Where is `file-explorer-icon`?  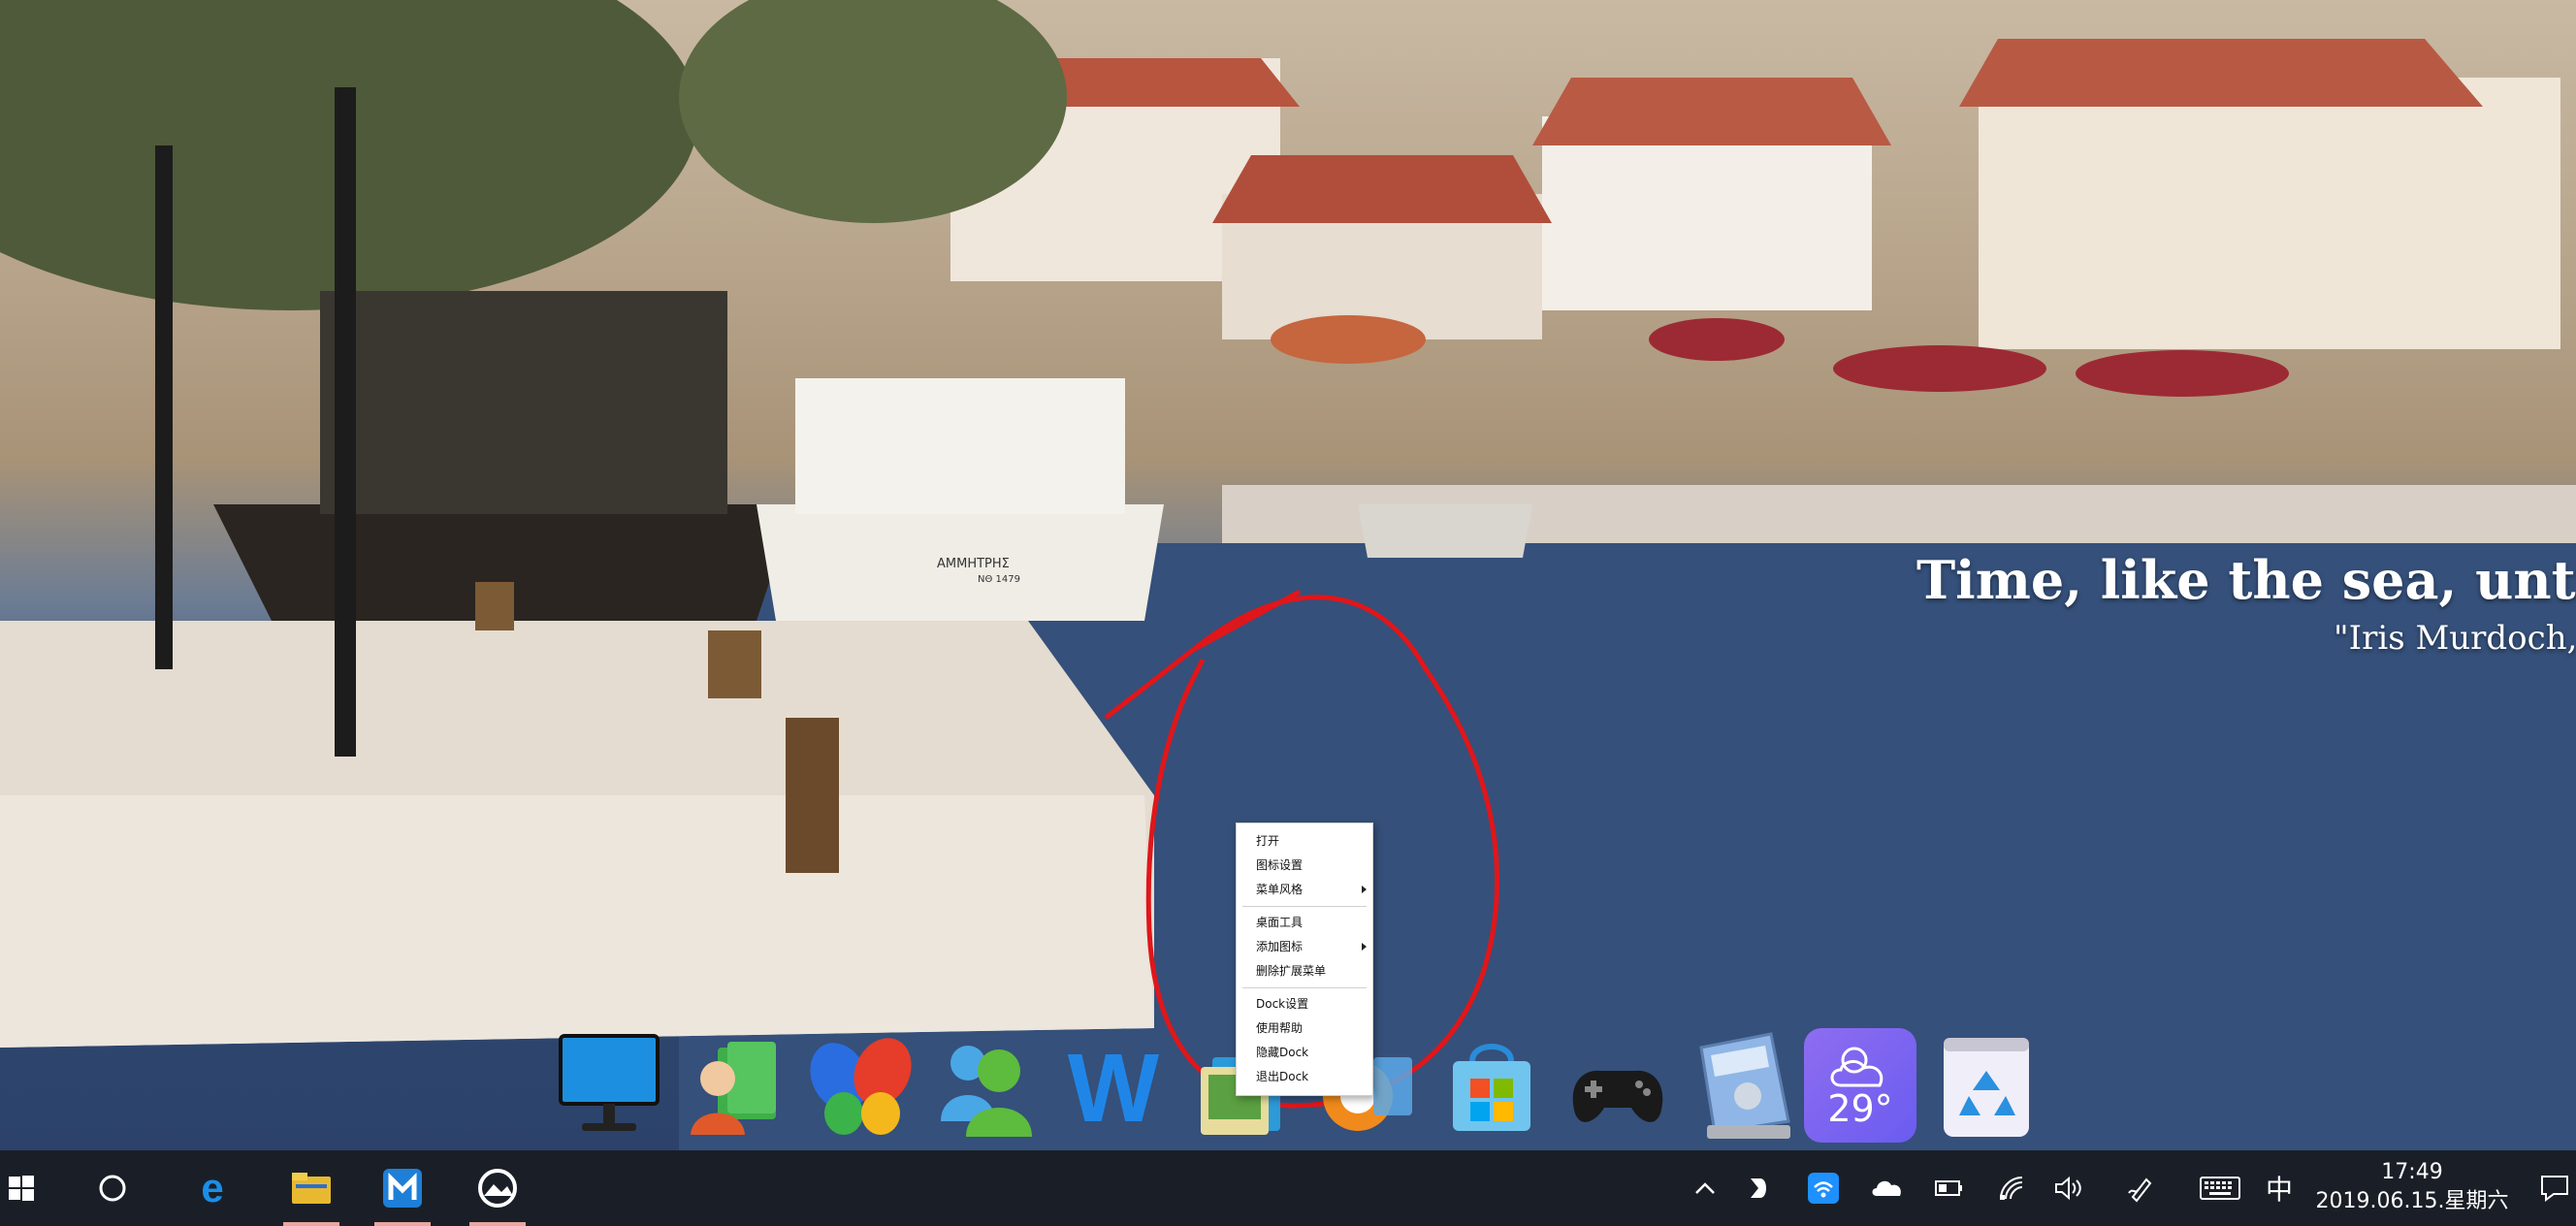 file-explorer-icon is located at coordinates (311, 1188).